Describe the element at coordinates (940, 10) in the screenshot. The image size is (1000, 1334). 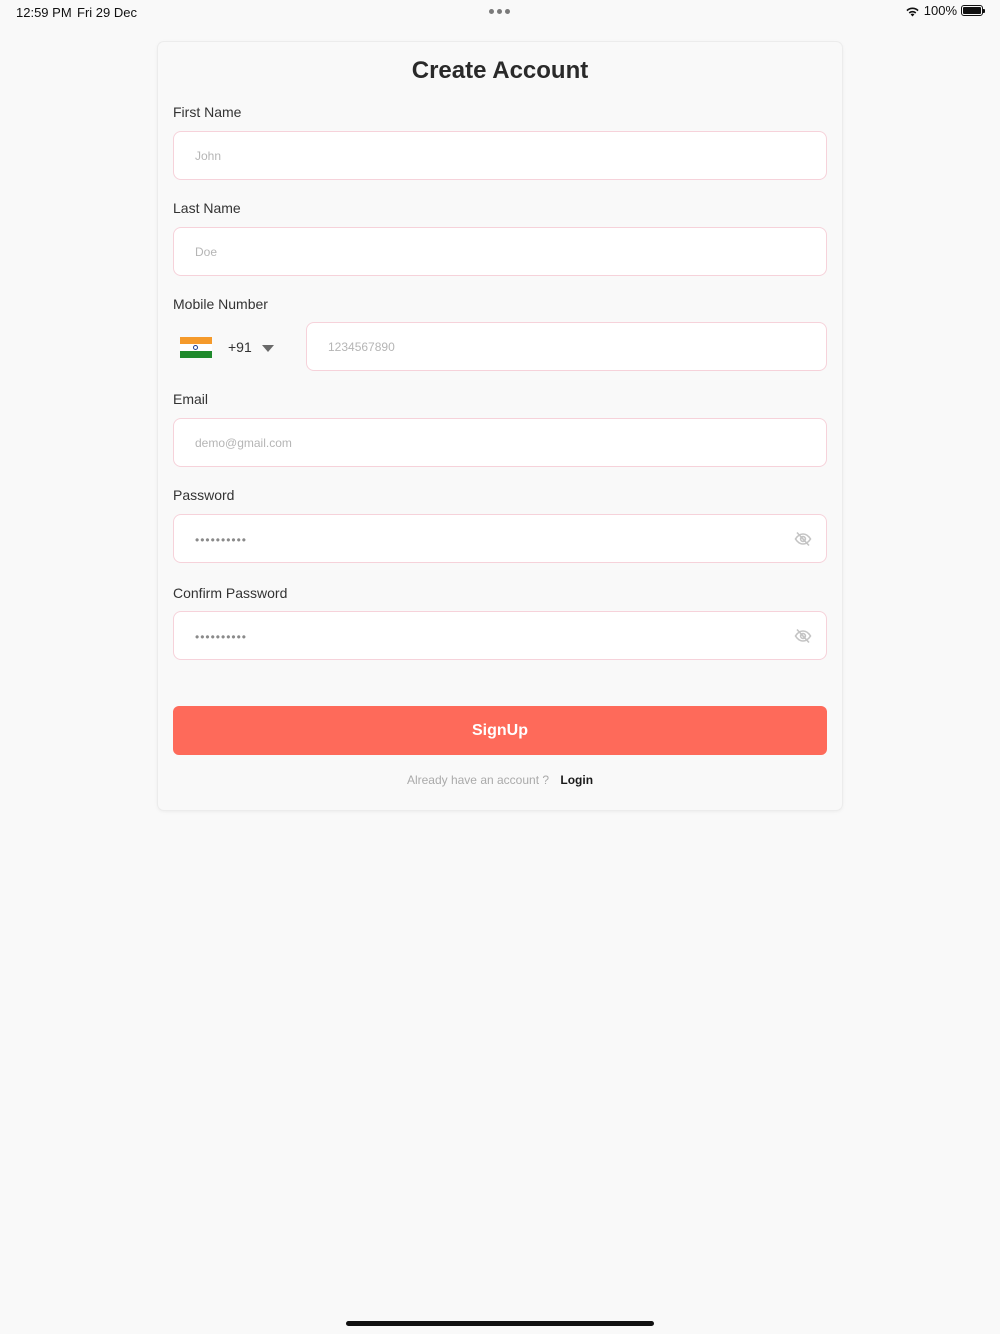
I see `battery-percent: 100%` at that location.